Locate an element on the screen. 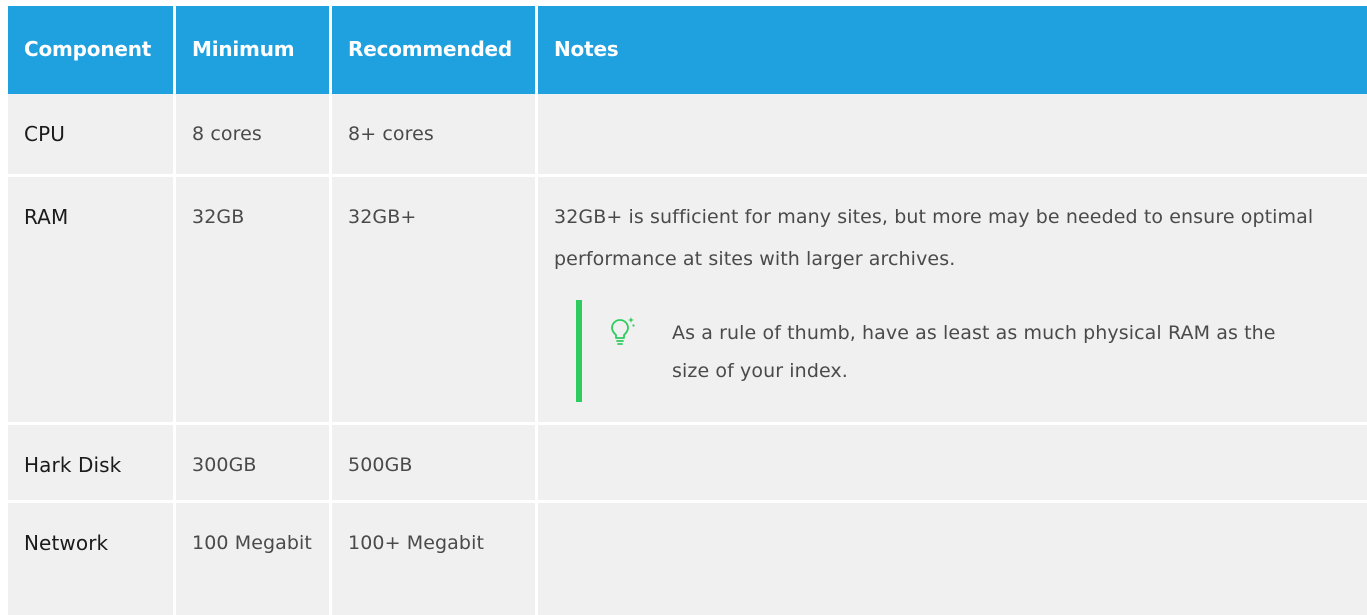  cell-minimum: 100 Megabit is located at coordinates (254, 557).